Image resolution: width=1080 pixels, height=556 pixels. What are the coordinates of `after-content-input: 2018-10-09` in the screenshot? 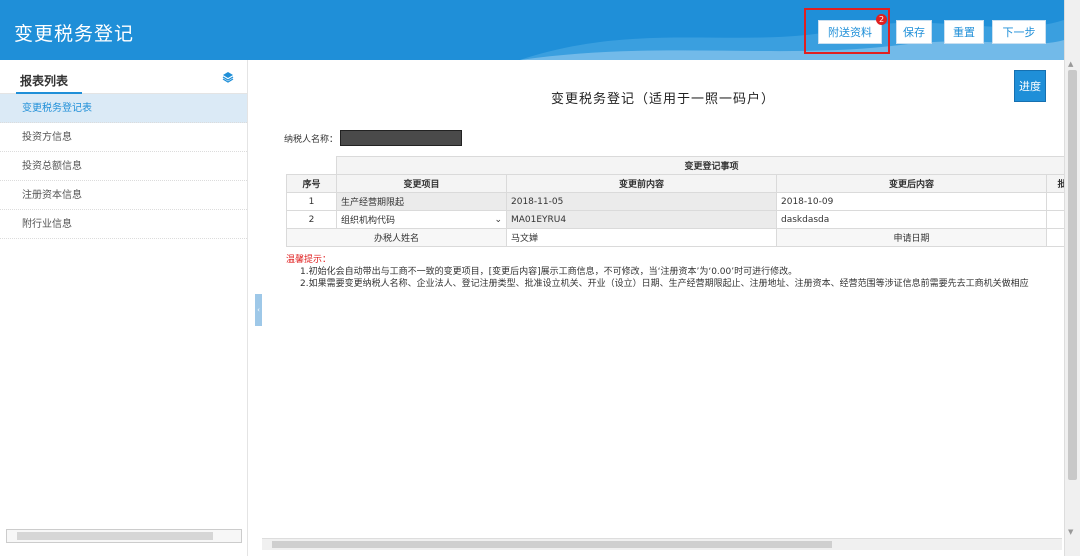 It's located at (911, 201).